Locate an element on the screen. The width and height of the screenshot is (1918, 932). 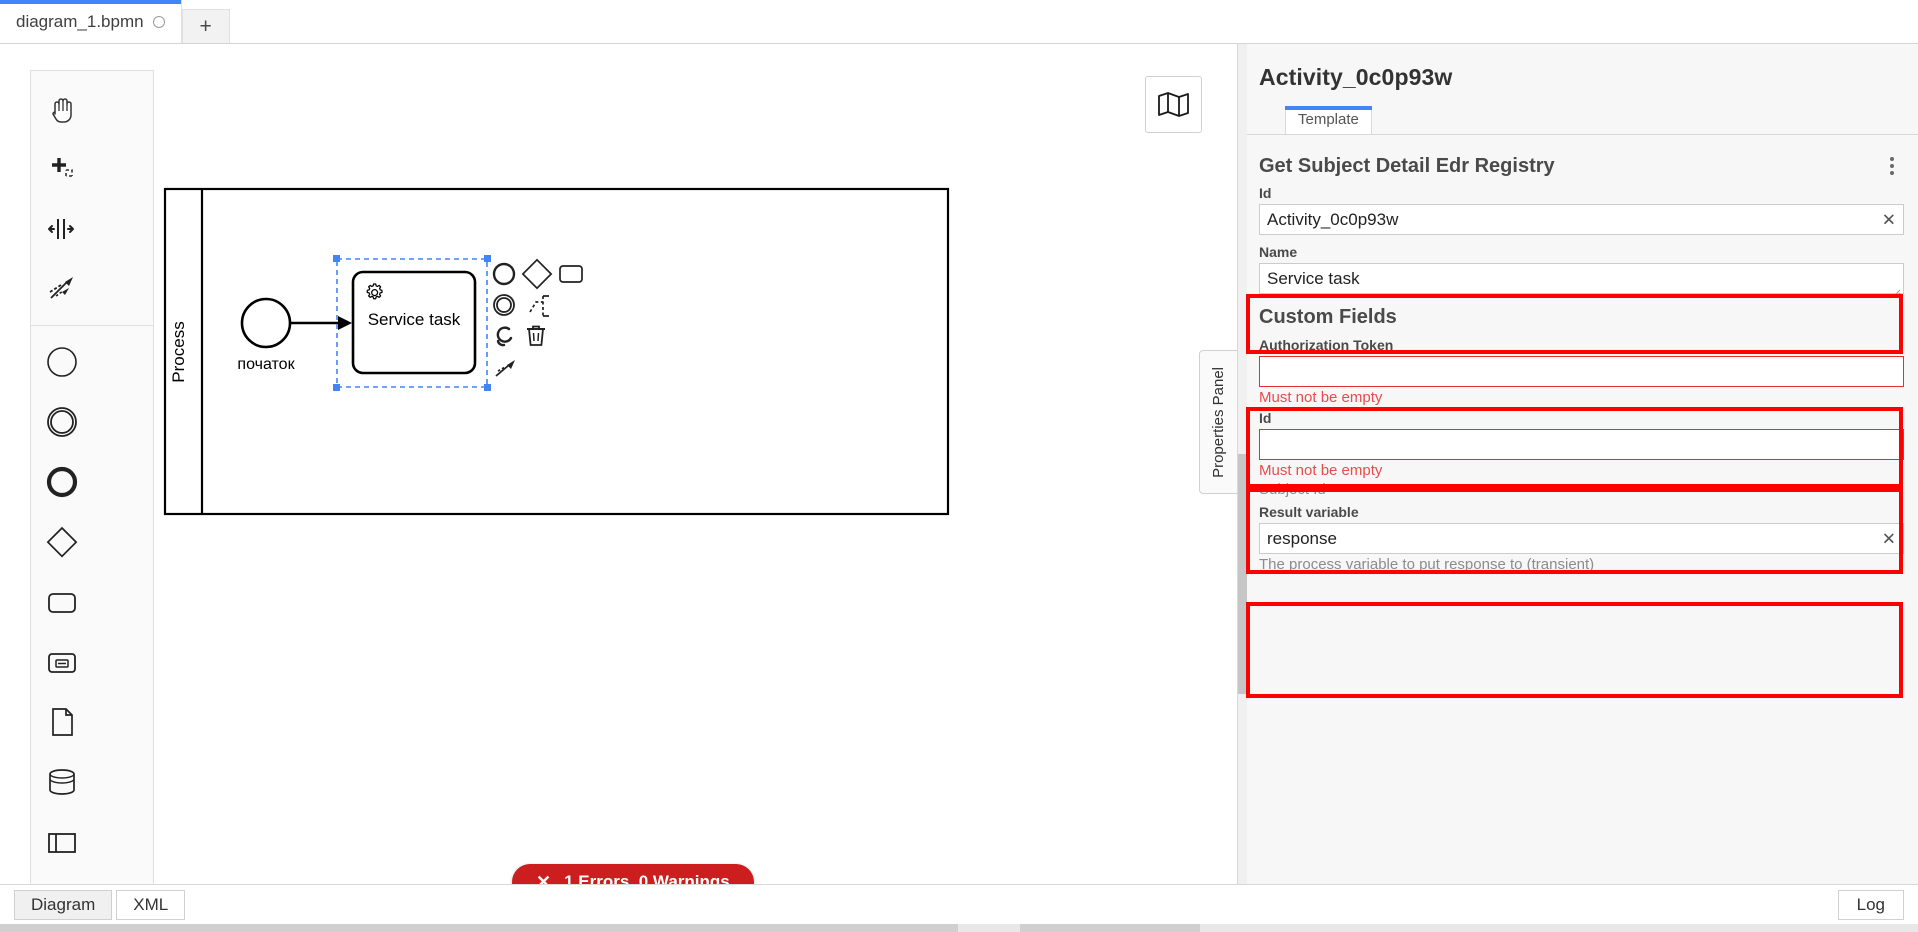
field-group-custom-id: Id Must not be empty Subject Id is located at coordinates (1582, 452).